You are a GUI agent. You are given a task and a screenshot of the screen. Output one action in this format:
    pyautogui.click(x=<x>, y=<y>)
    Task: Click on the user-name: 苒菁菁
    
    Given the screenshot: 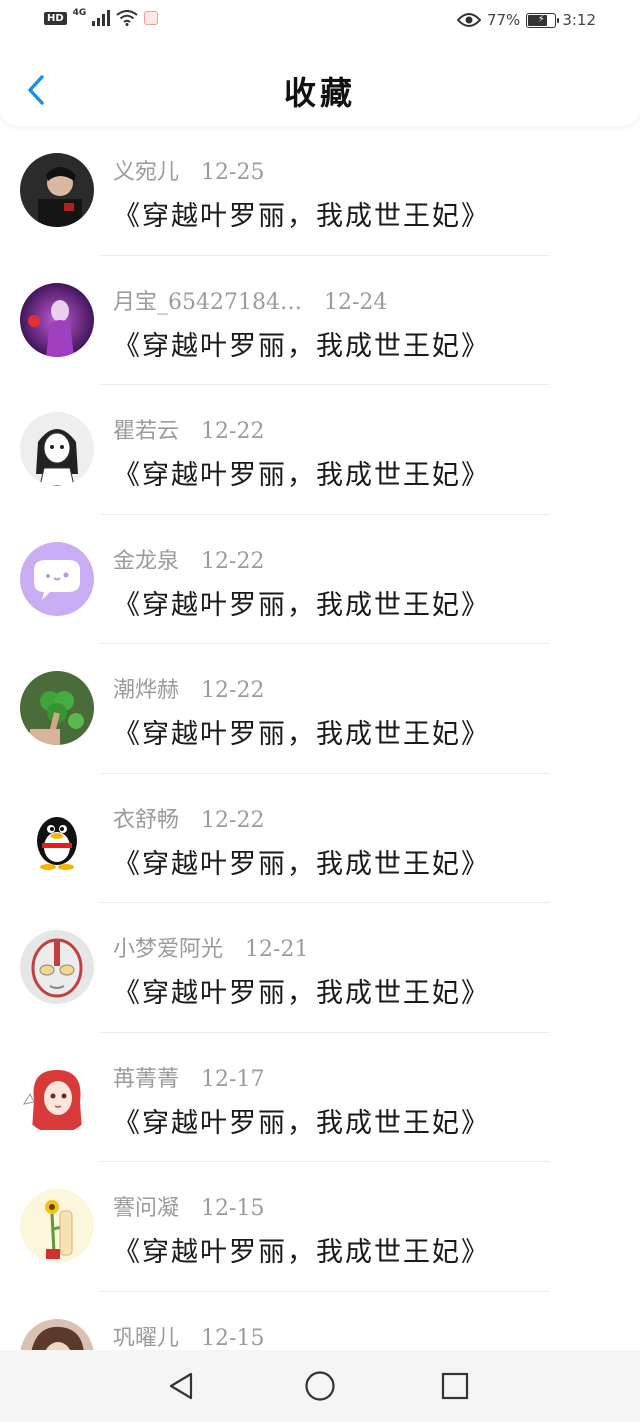 What is the action you would take?
    pyautogui.click(x=146, y=1079)
    